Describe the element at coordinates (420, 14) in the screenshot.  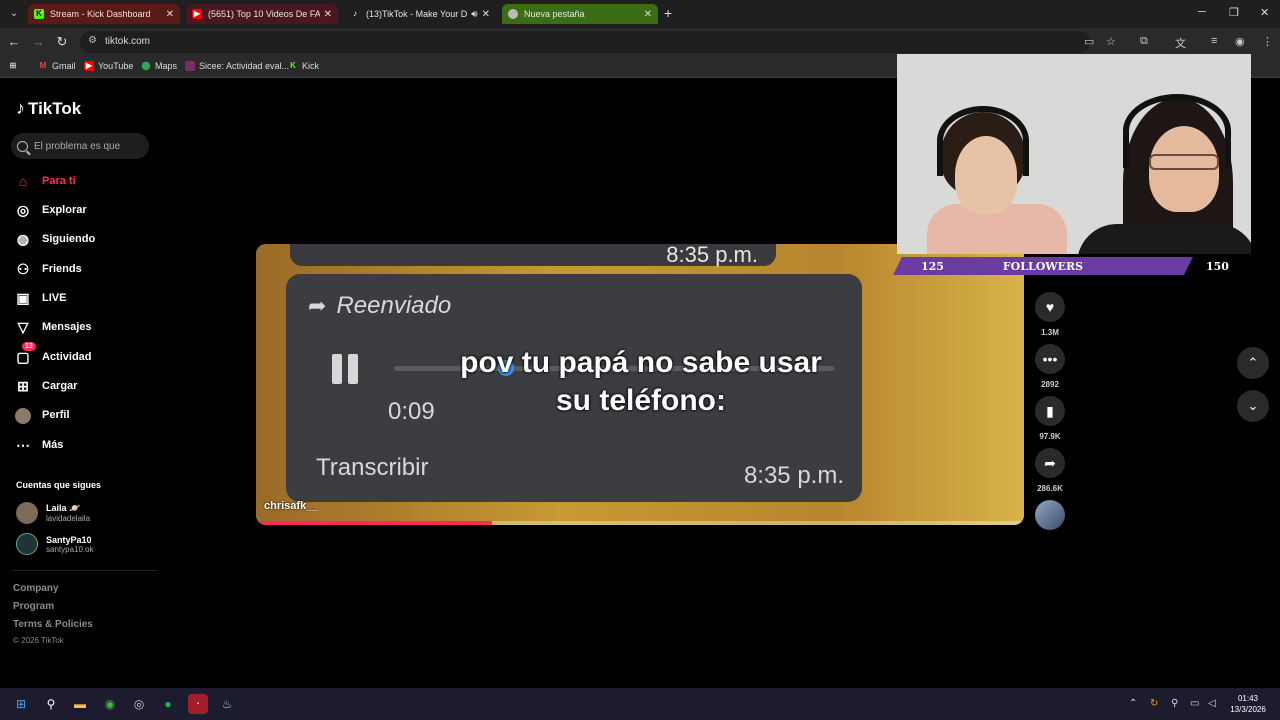
I see `tab-tiktok: ♪ (13)TikTok - Make Your Day 🔊︎ ✕` at that location.